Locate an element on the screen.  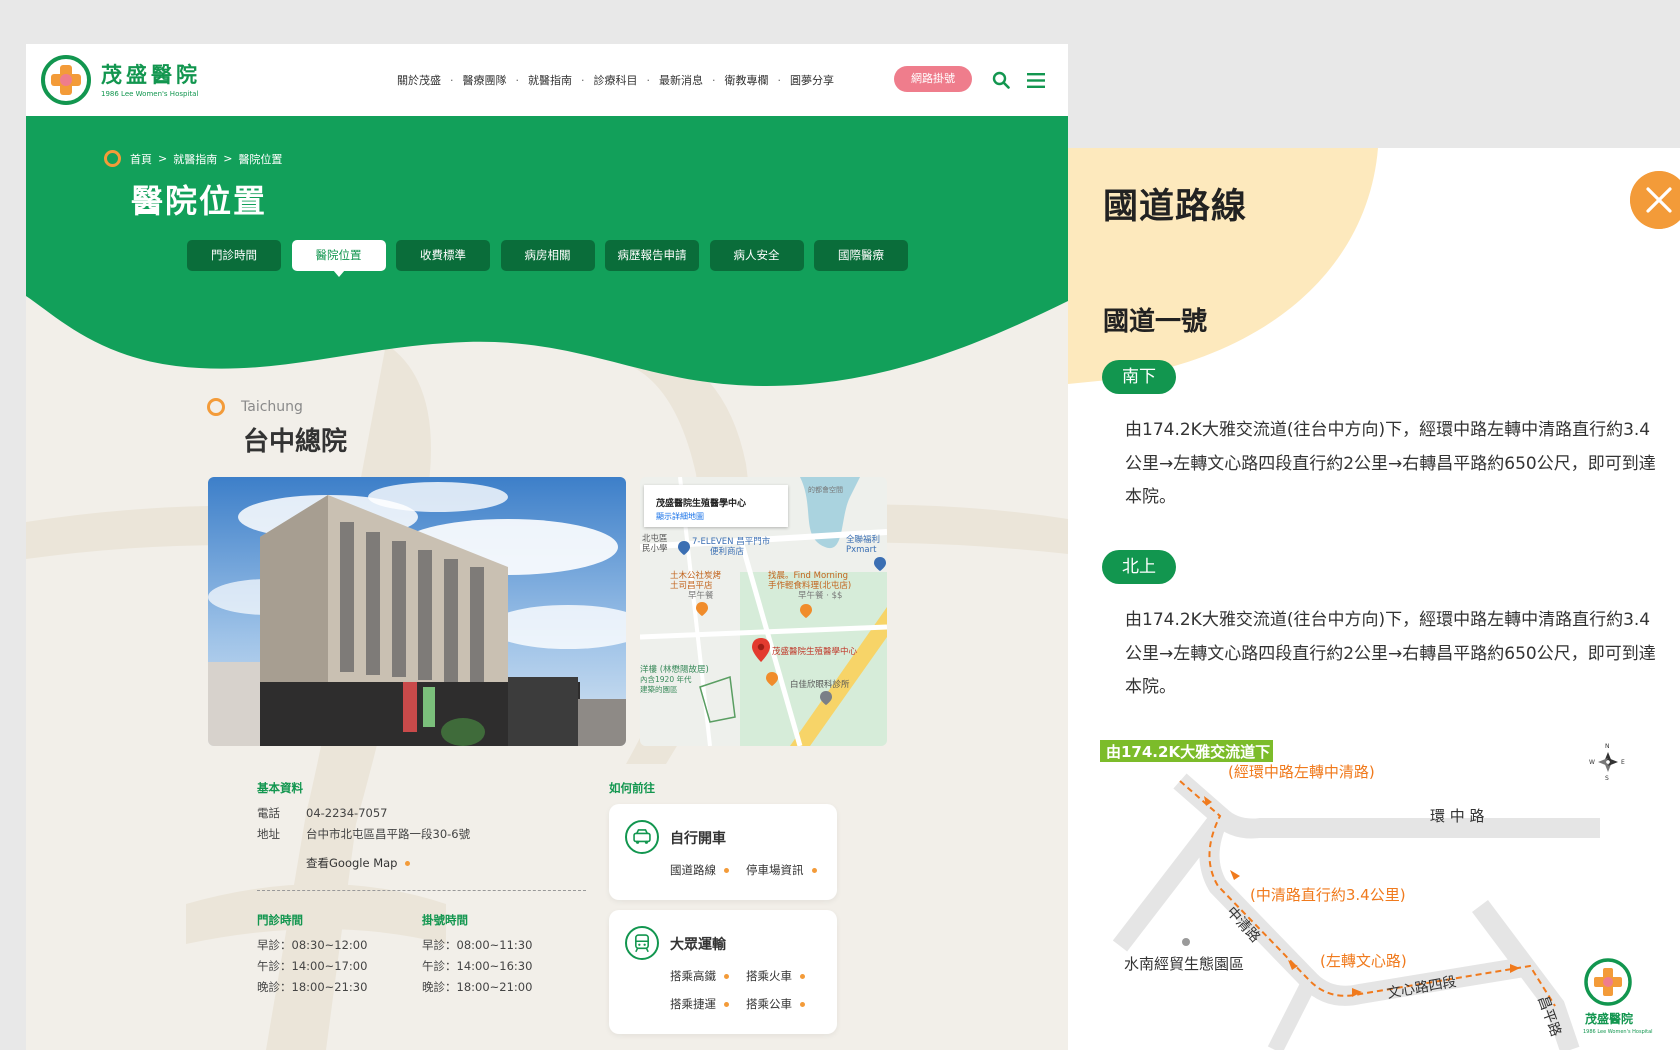
nav-team: 醫療團隊 is located at coordinates (485, 80).